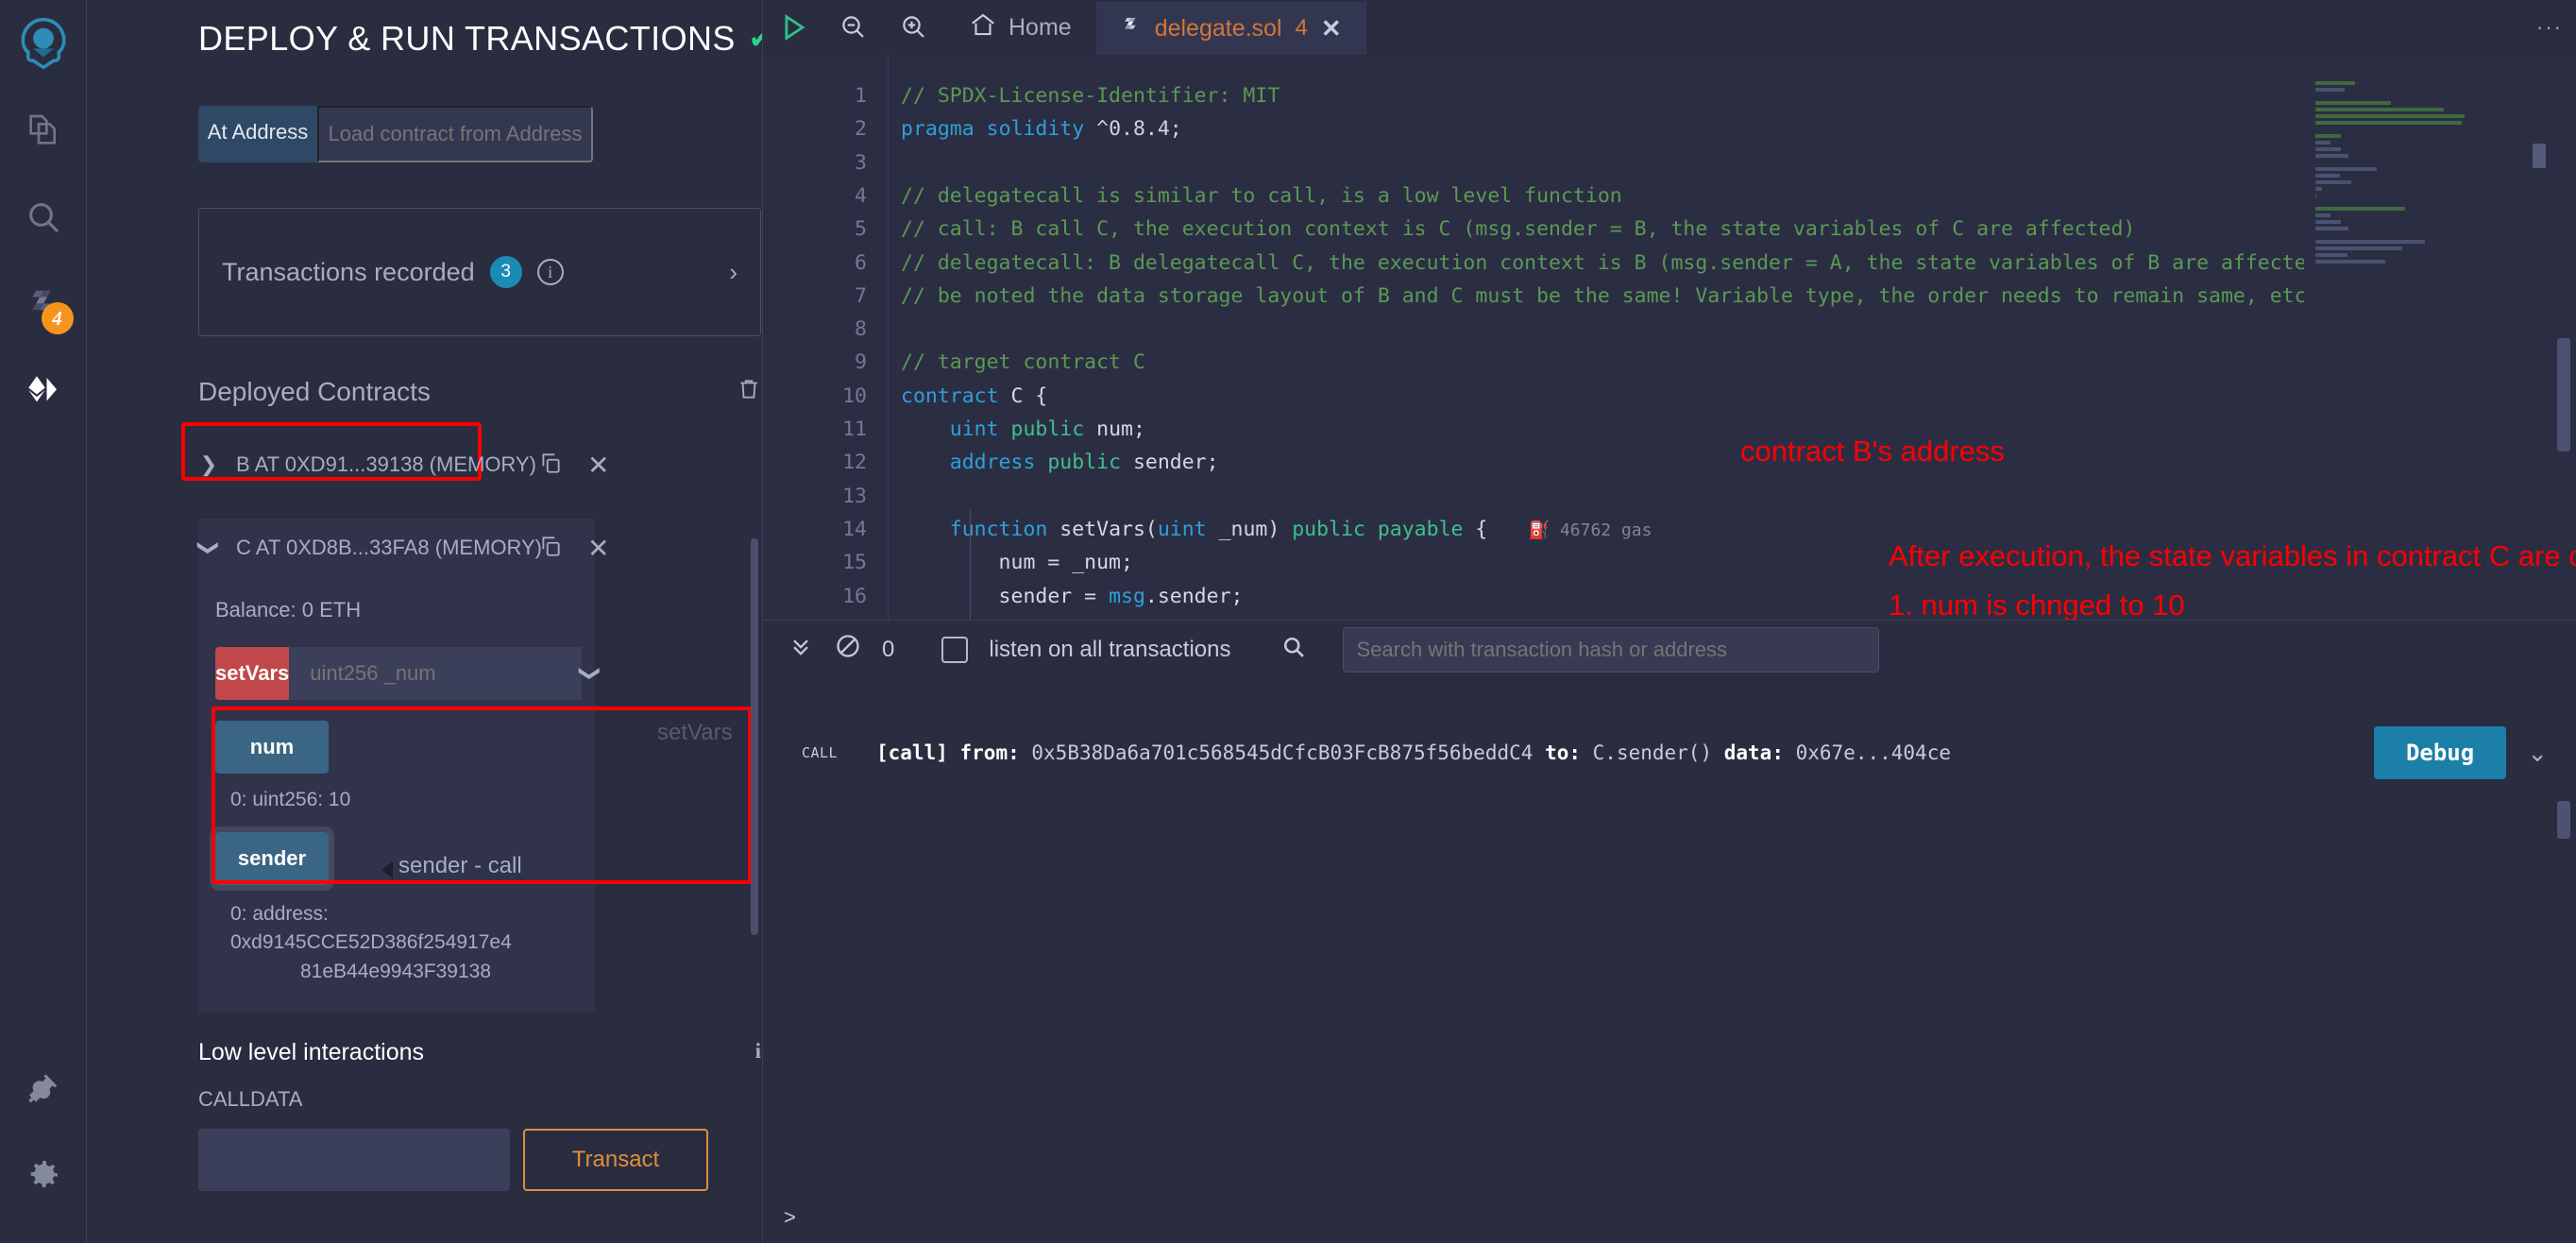 This screenshot has width=2576, height=1243. I want to click on tab-delegate-sol: delegate.sol 4 ✕, so click(1230, 28).